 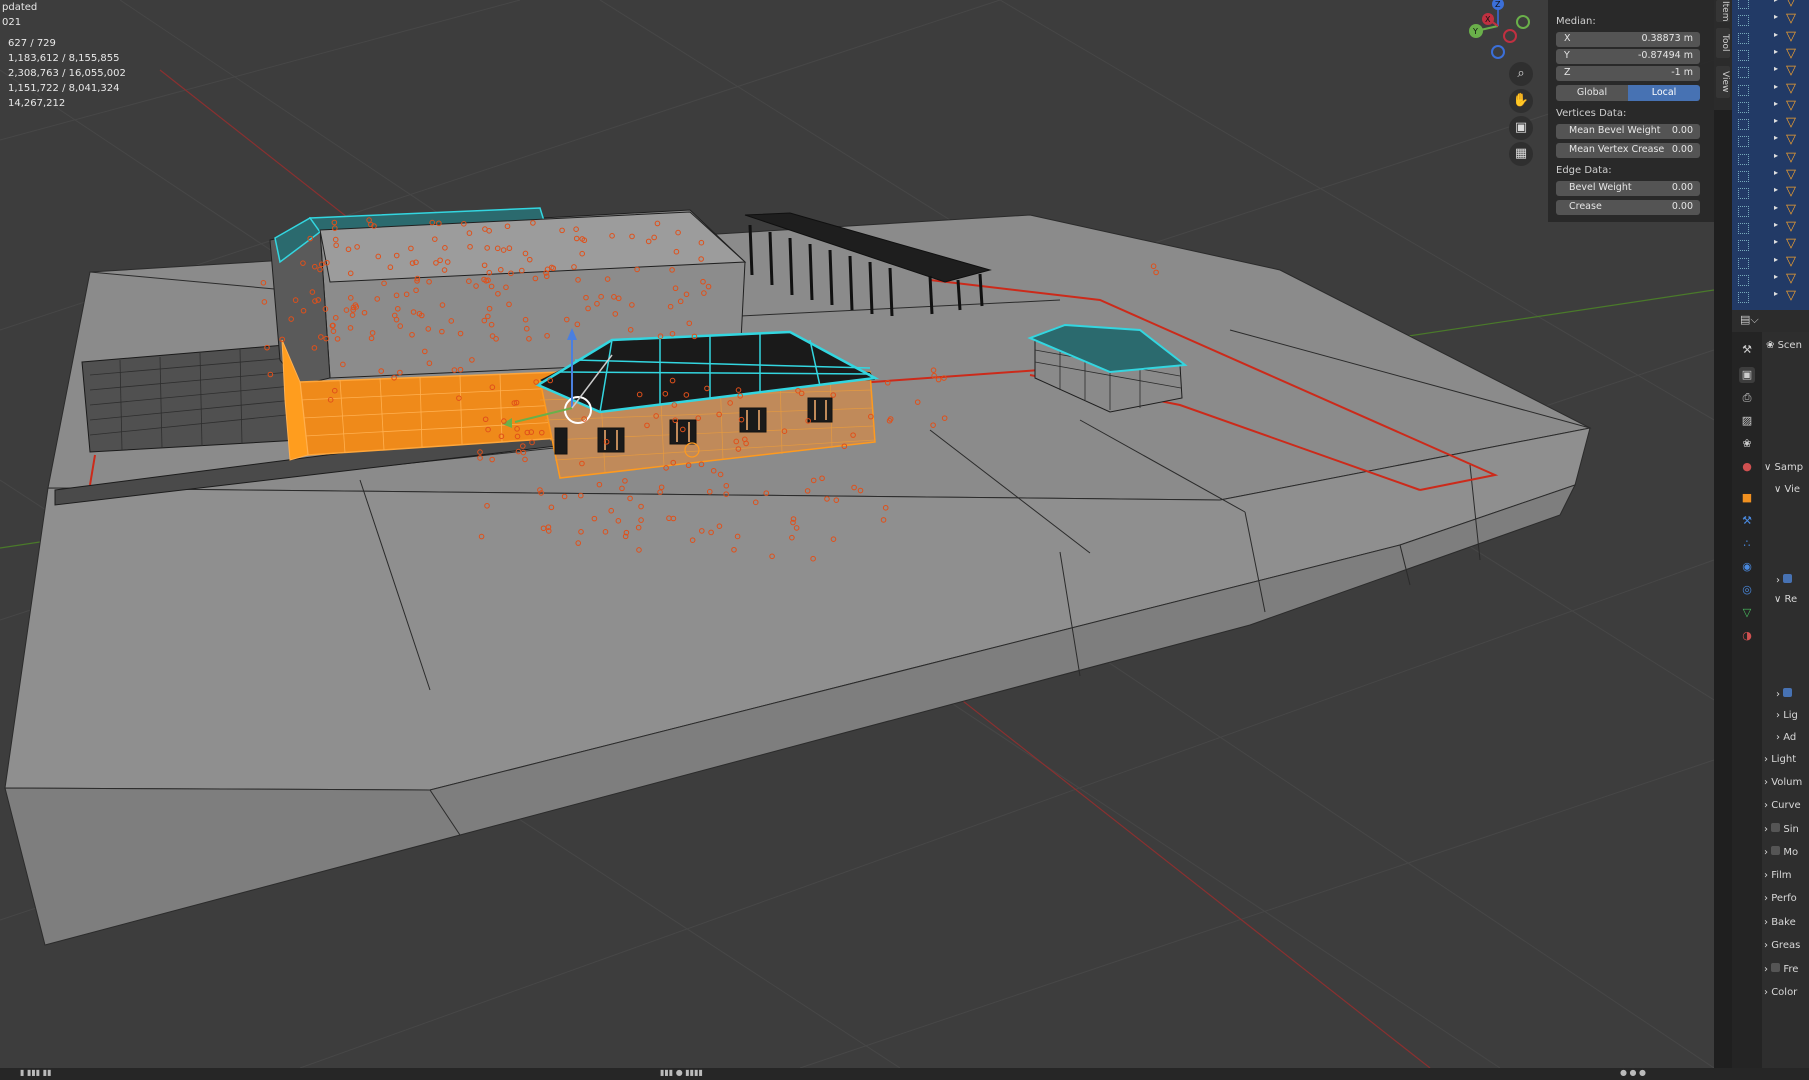 I want to click on physics-props-icon: ◉, so click(x=1747, y=567).